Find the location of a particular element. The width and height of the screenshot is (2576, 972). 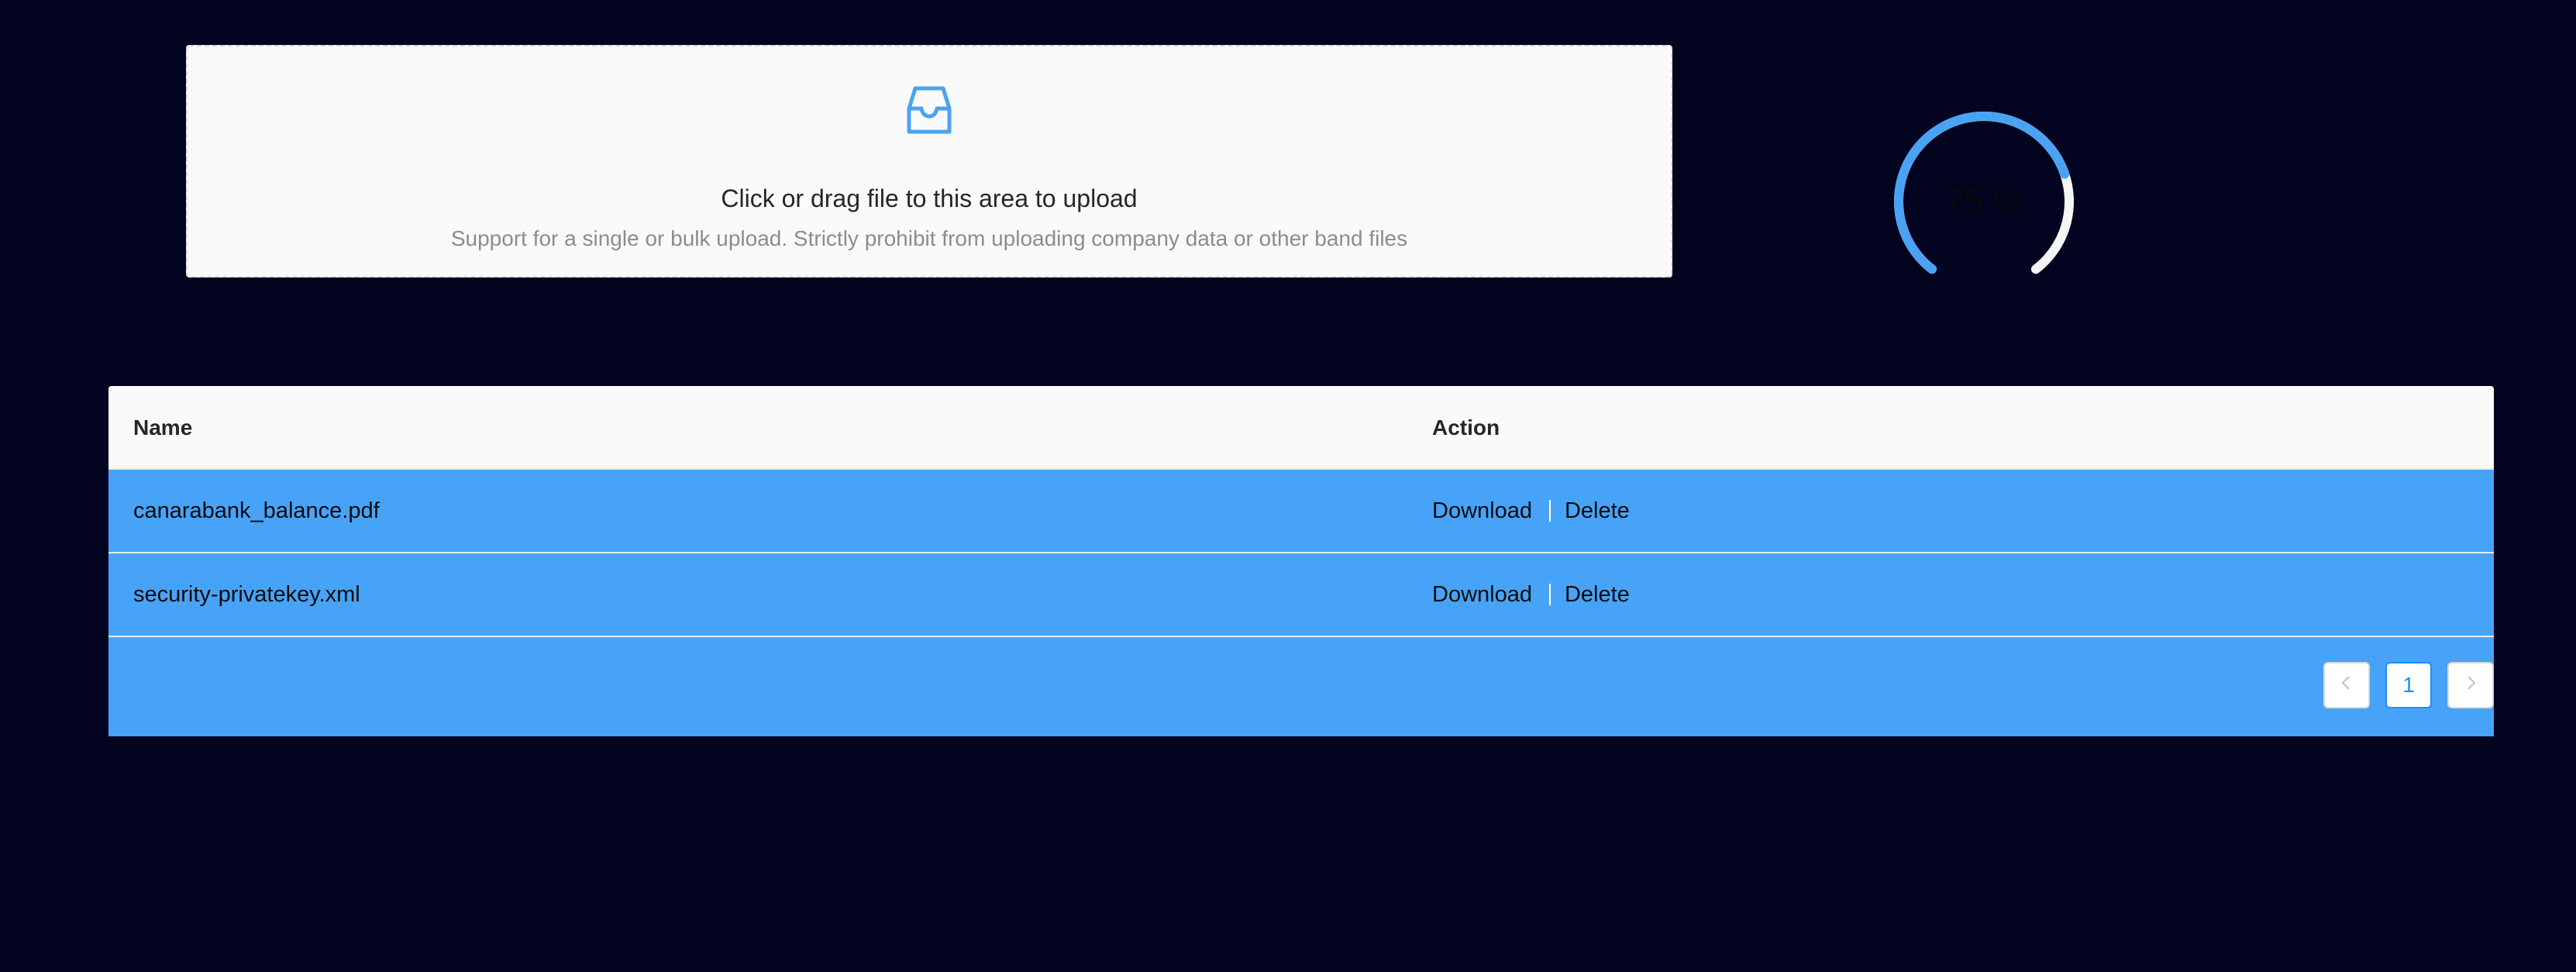

column-header-name: Name is located at coordinates (163, 427).